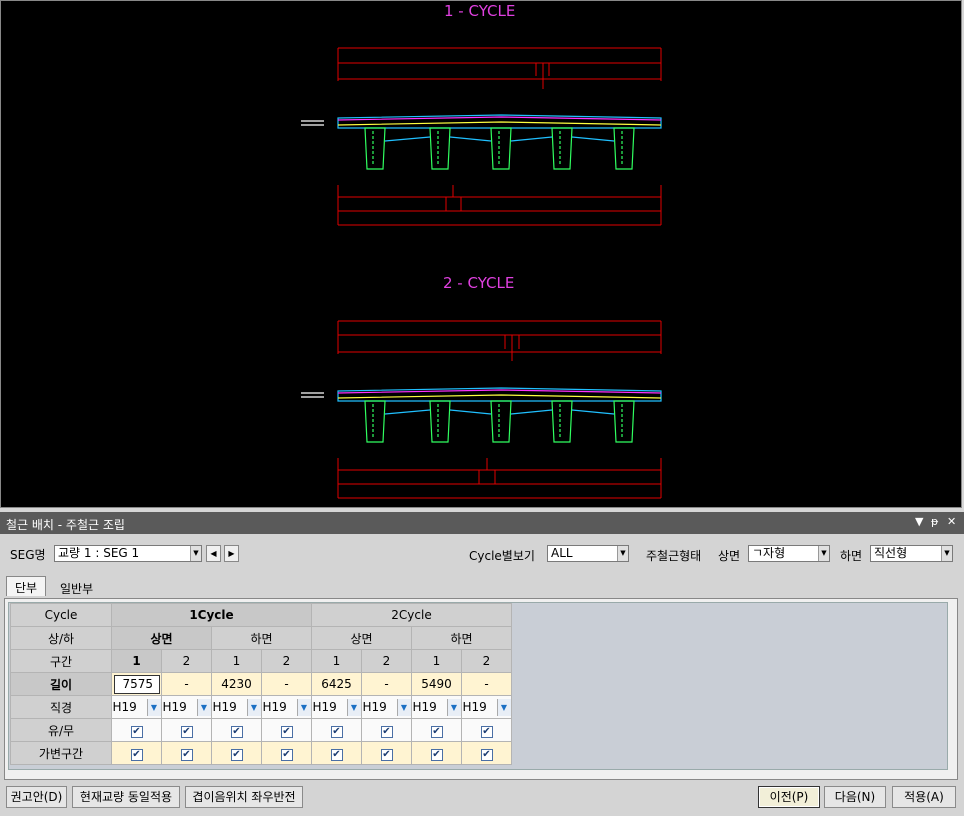 The image size is (964, 816). Describe the element at coordinates (26, 586) in the screenshot. I see `tab-end: 단부` at that location.